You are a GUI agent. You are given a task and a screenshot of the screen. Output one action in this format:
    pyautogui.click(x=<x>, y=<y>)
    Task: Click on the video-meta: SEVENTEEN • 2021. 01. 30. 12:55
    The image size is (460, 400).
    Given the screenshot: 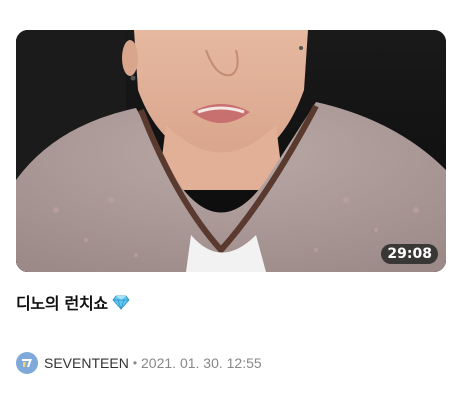 What is the action you would take?
    pyautogui.click(x=139, y=363)
    